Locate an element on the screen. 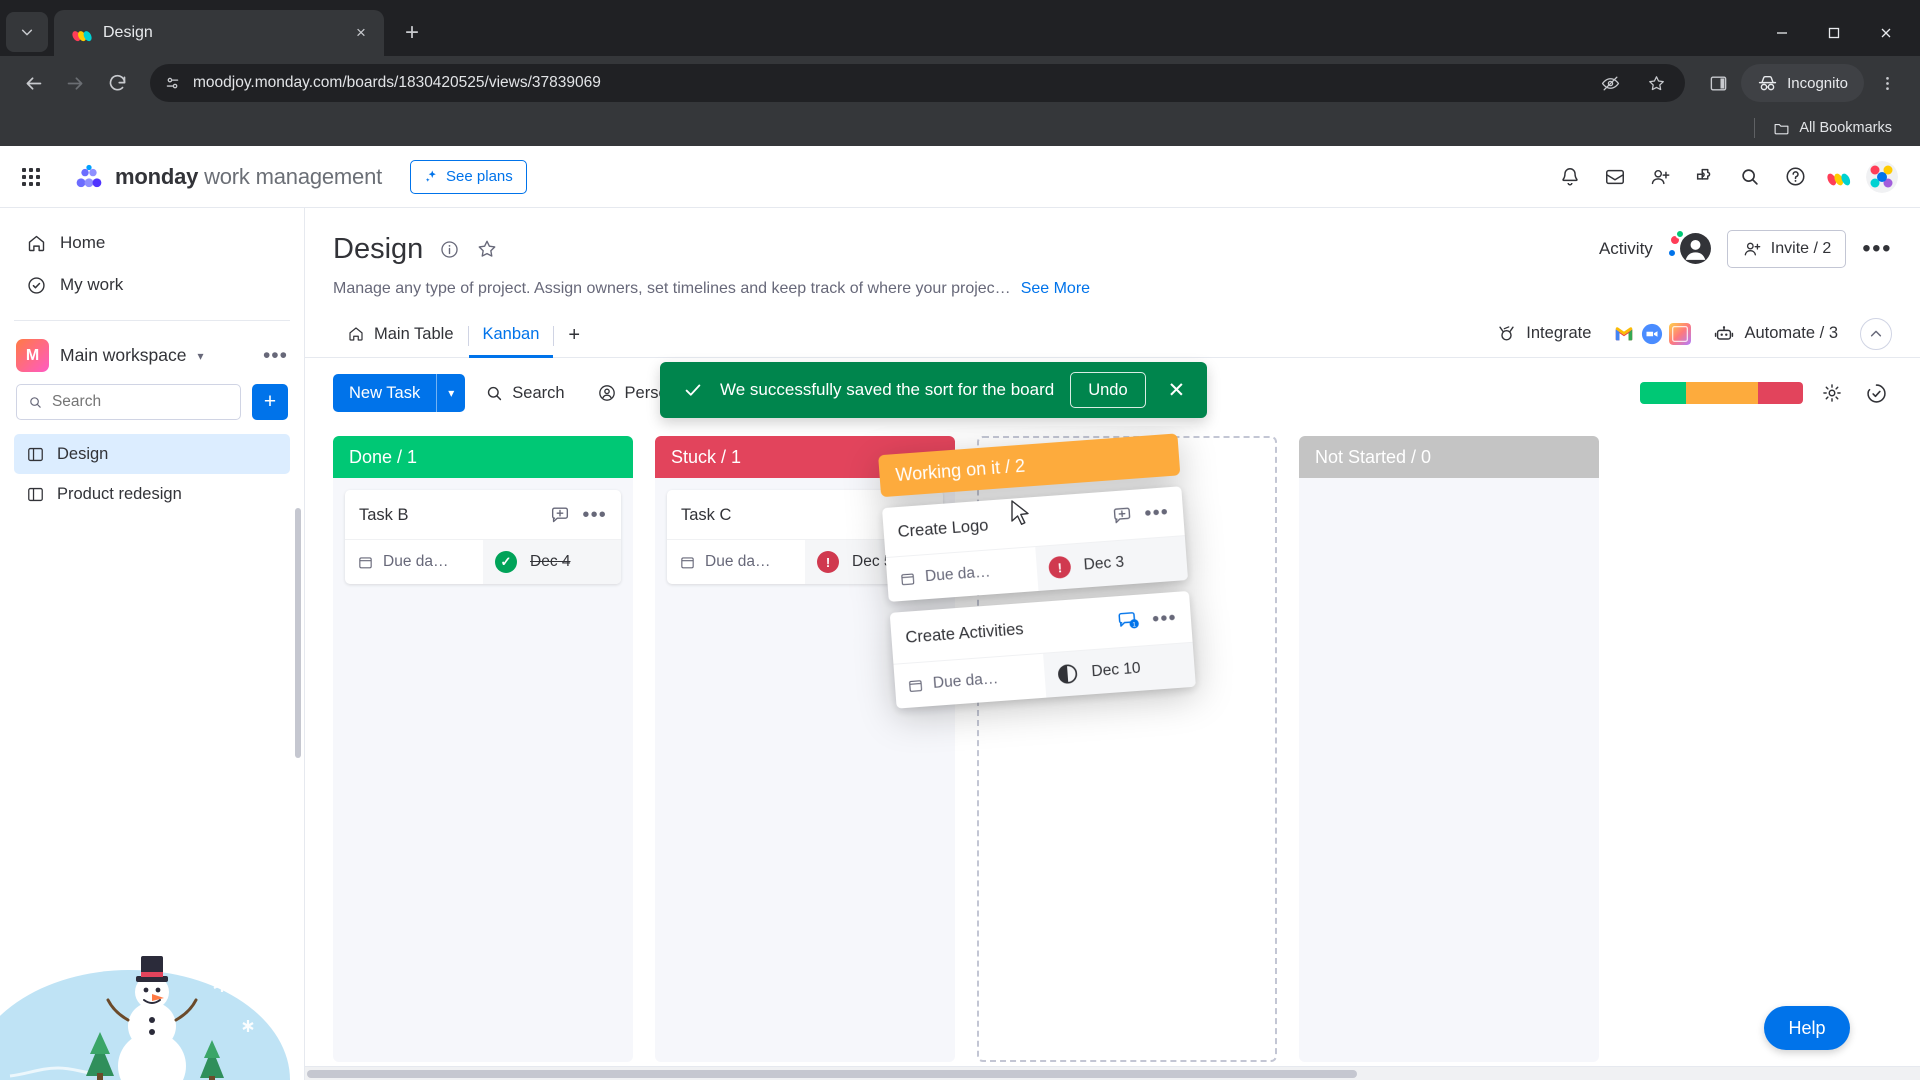 The width and height of the screenshot is (1920, 1080). favorite-star-icon is located at coordinates (487, 249).